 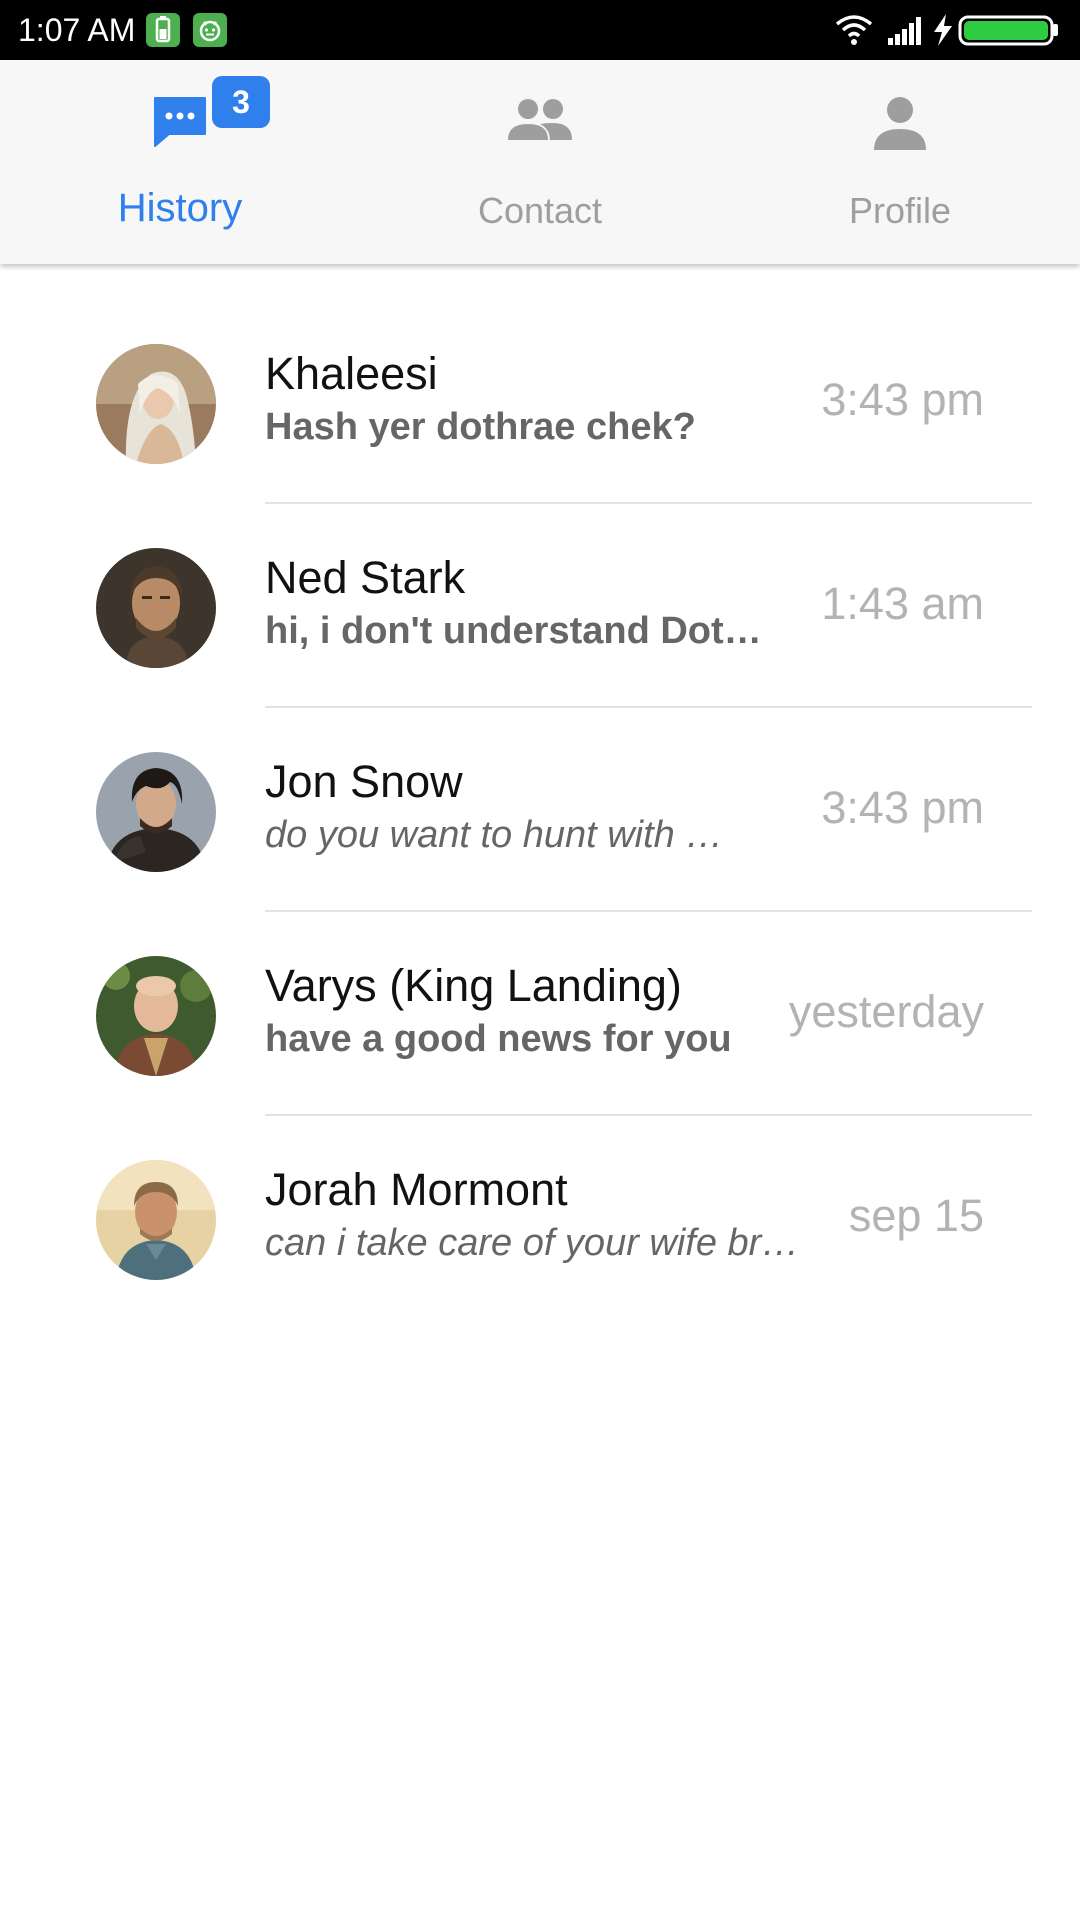 I want to click on status-right-icons, so click(x=949, y=30).